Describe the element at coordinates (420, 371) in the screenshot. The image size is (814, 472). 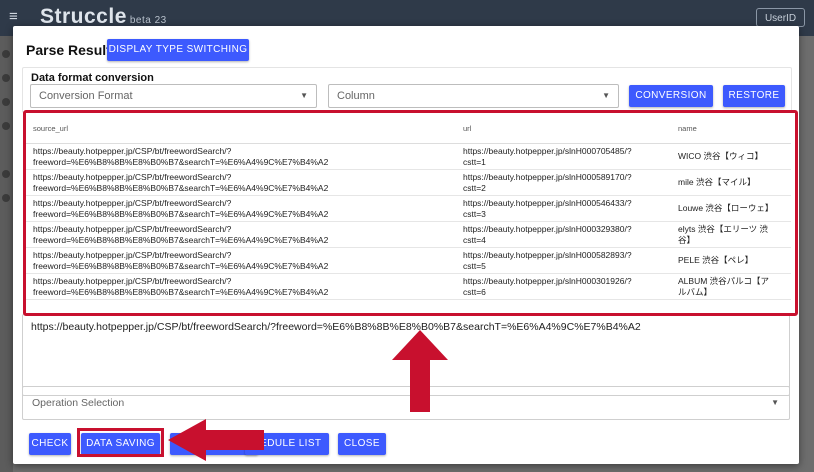
I see `up-arrow-icon` at that location.